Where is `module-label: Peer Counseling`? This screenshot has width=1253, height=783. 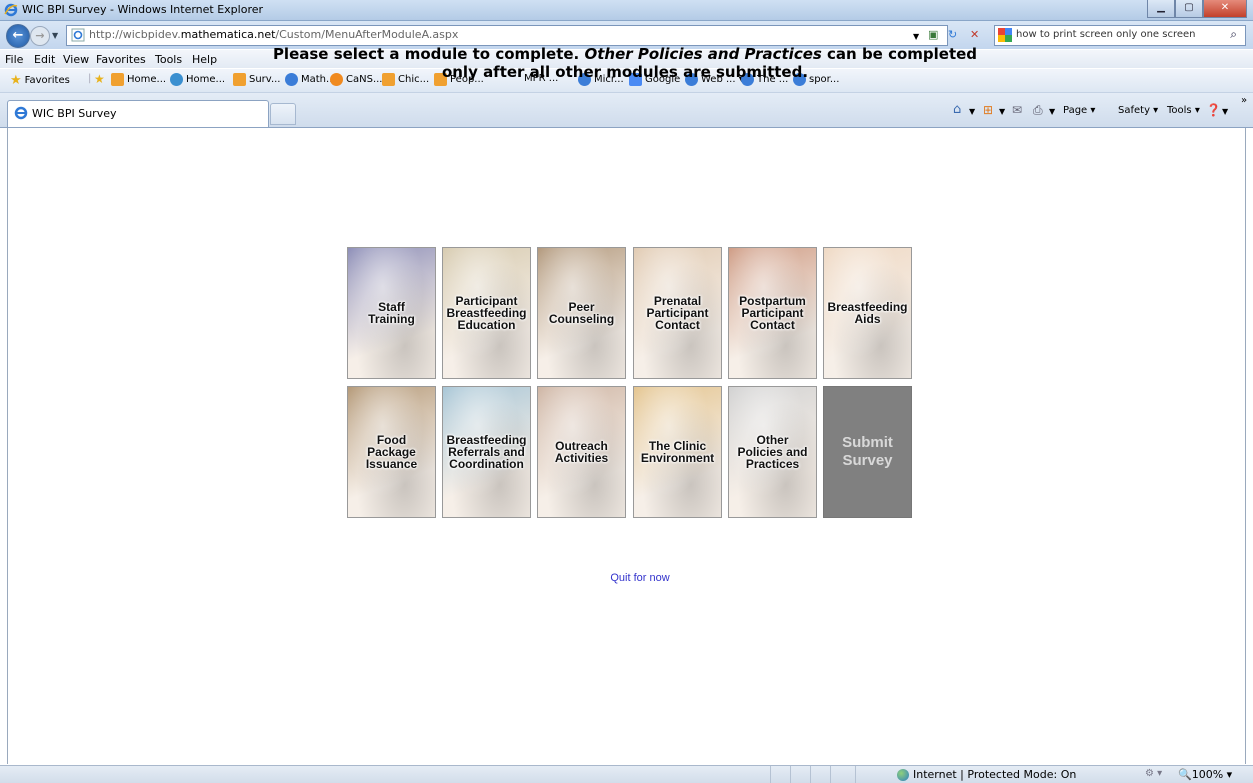
module-label: Peer Counseling is located at coordinates (581, 313).